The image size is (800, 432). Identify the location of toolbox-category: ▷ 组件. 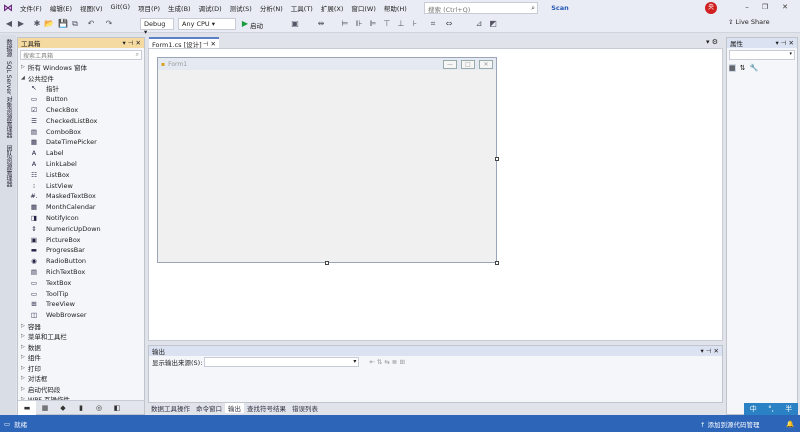
(81, 357).